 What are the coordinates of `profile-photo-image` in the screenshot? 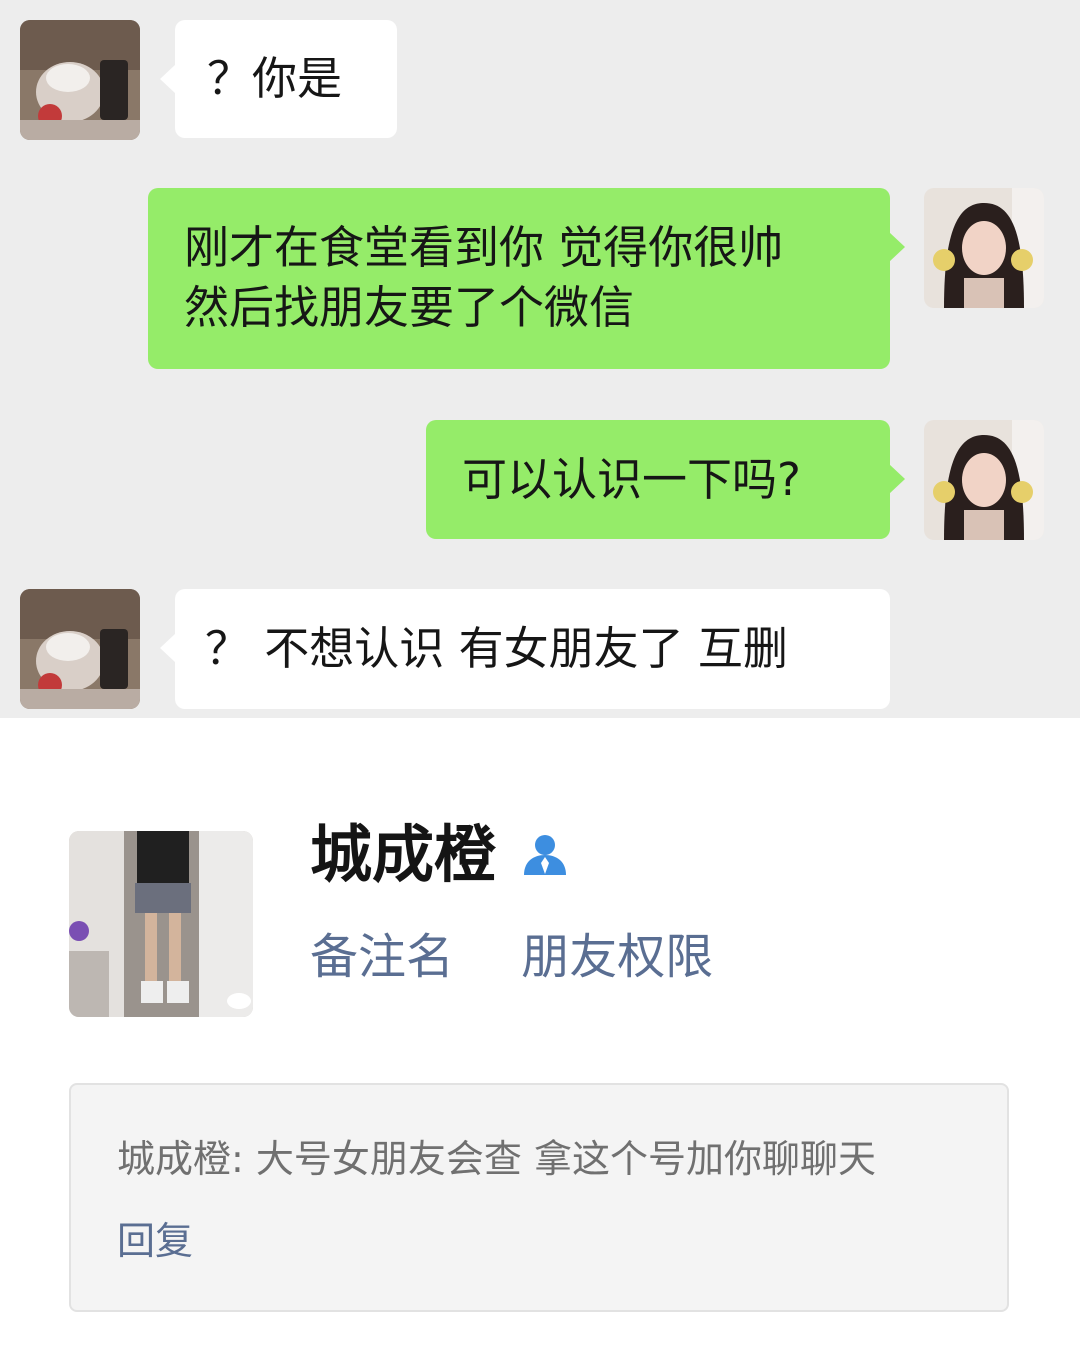 It's located at (161, 924).